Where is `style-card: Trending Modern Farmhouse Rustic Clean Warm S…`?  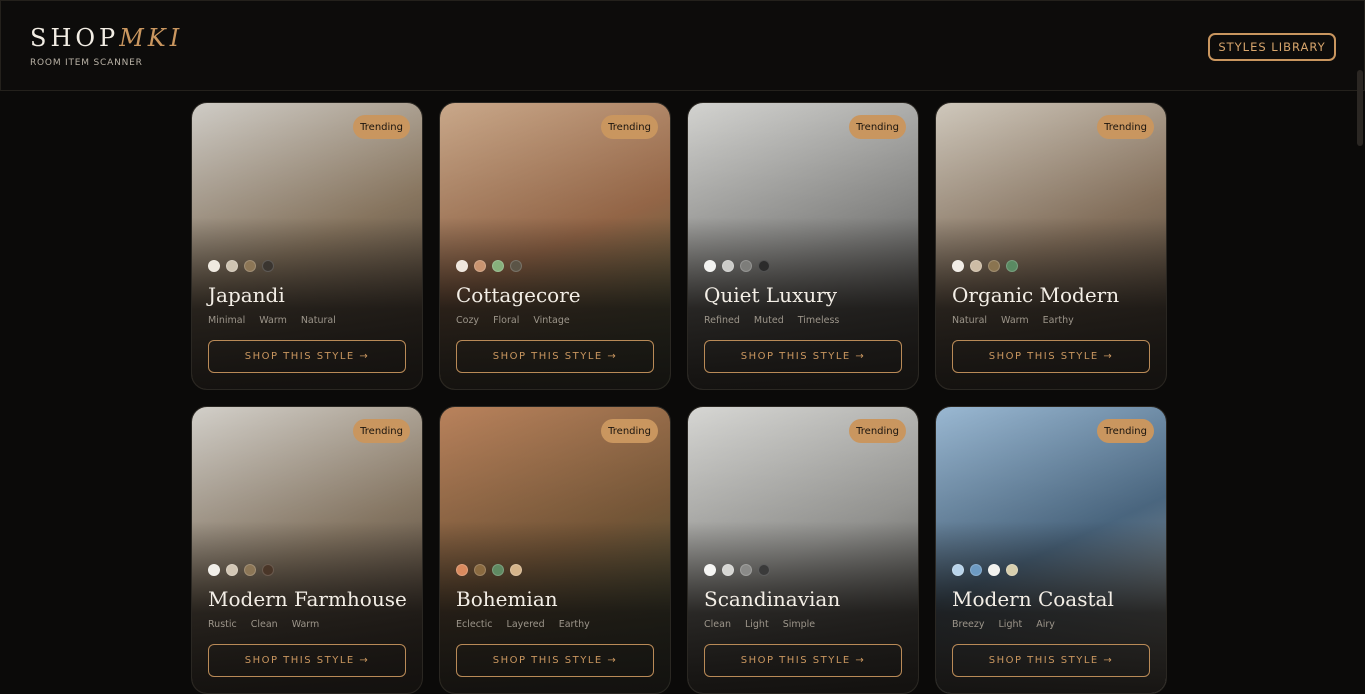 style-card: Trending Modern Farmhouse Rustic Clean Warm S… is located at coordinates (307, 550).